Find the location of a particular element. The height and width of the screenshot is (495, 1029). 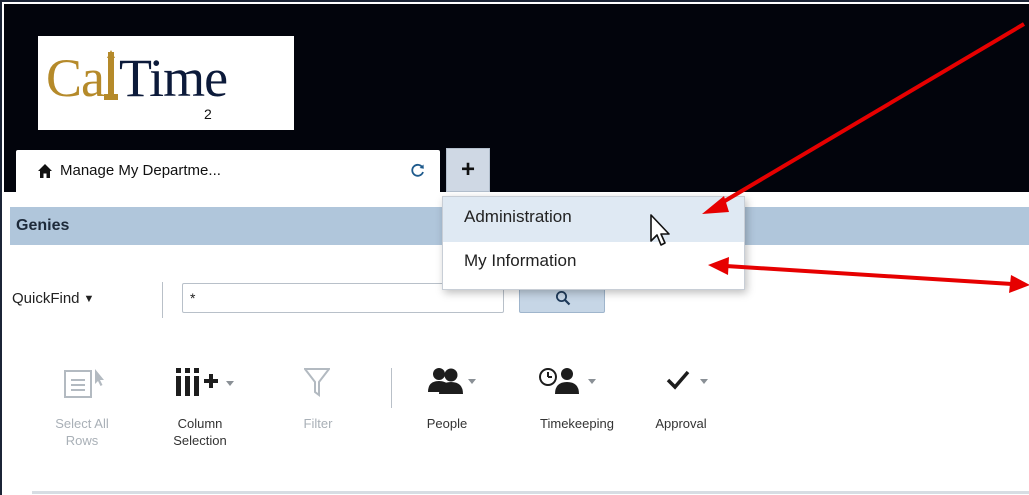

search-icon is located at coordinates (563, 298).